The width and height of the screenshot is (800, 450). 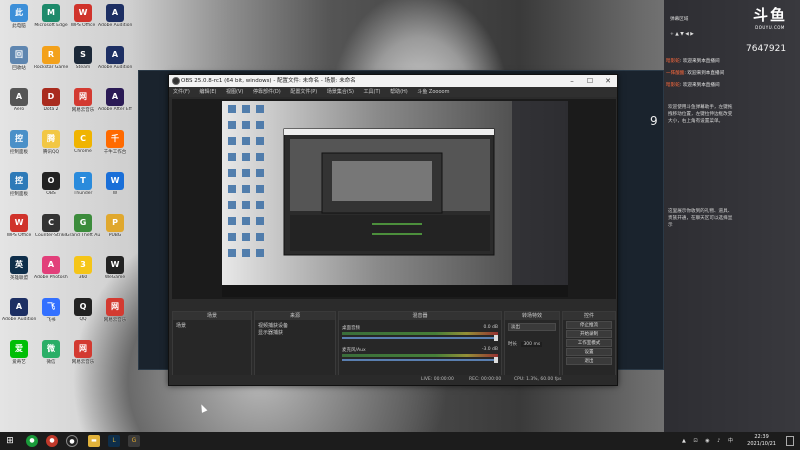 I want to click on shortcut-label: 微信, so click(x=51, y=362).